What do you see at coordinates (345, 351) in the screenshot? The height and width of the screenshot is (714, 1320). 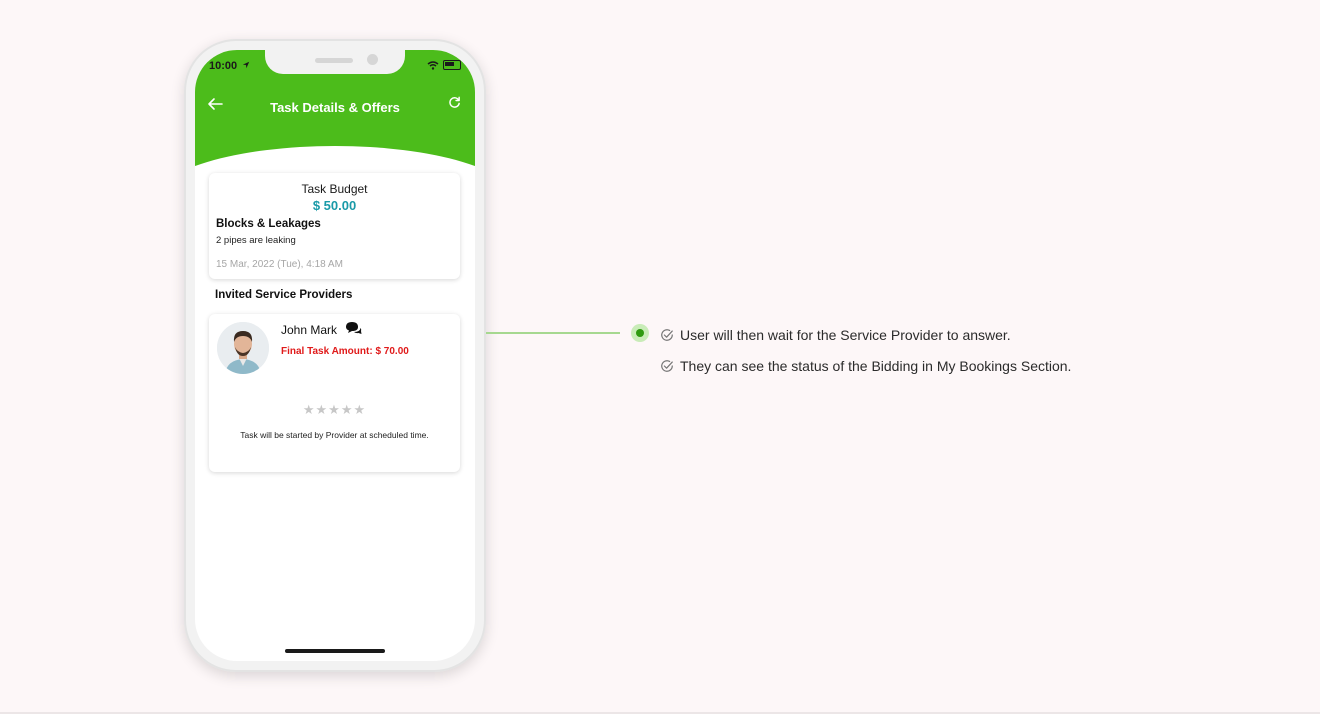 I see `final-task-amount: Final Task Amount: $ 70.00` at bounding box center [345, 351].